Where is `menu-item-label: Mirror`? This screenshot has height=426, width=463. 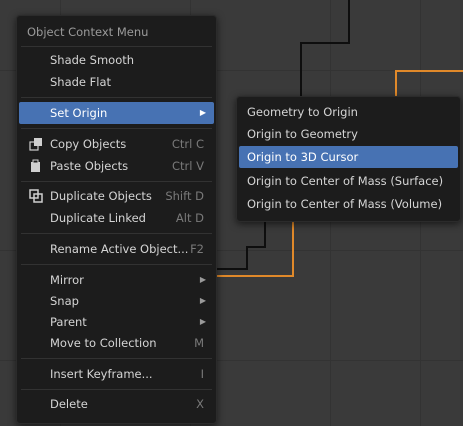
menu-item-label: Mirror is located at coordinates (67, 280).